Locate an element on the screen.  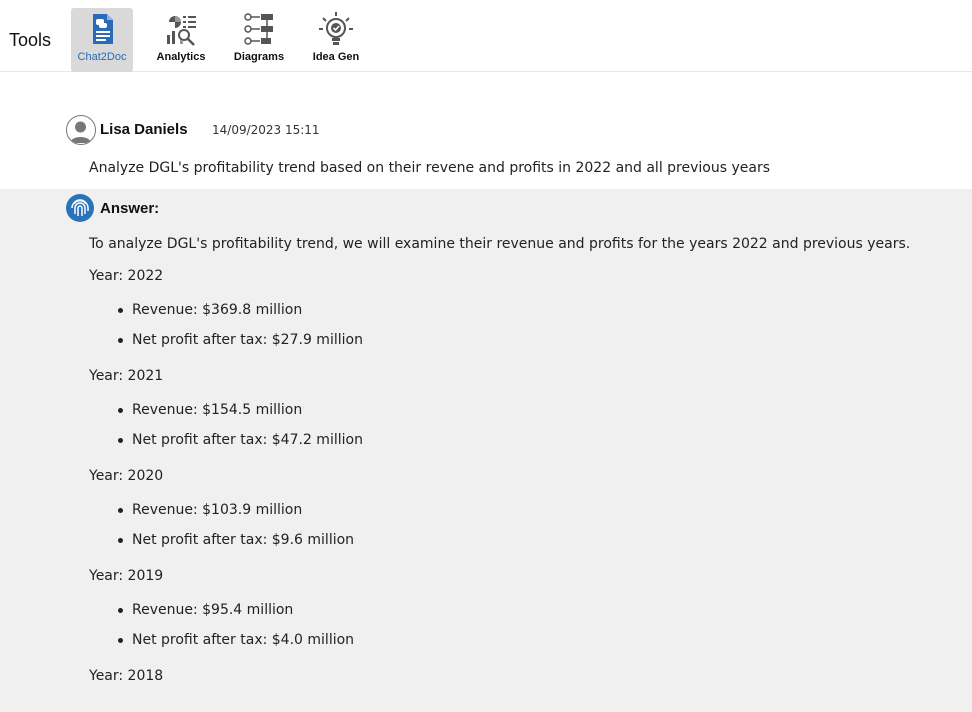
user-avatar-icon is located at coordinates (81, 130).